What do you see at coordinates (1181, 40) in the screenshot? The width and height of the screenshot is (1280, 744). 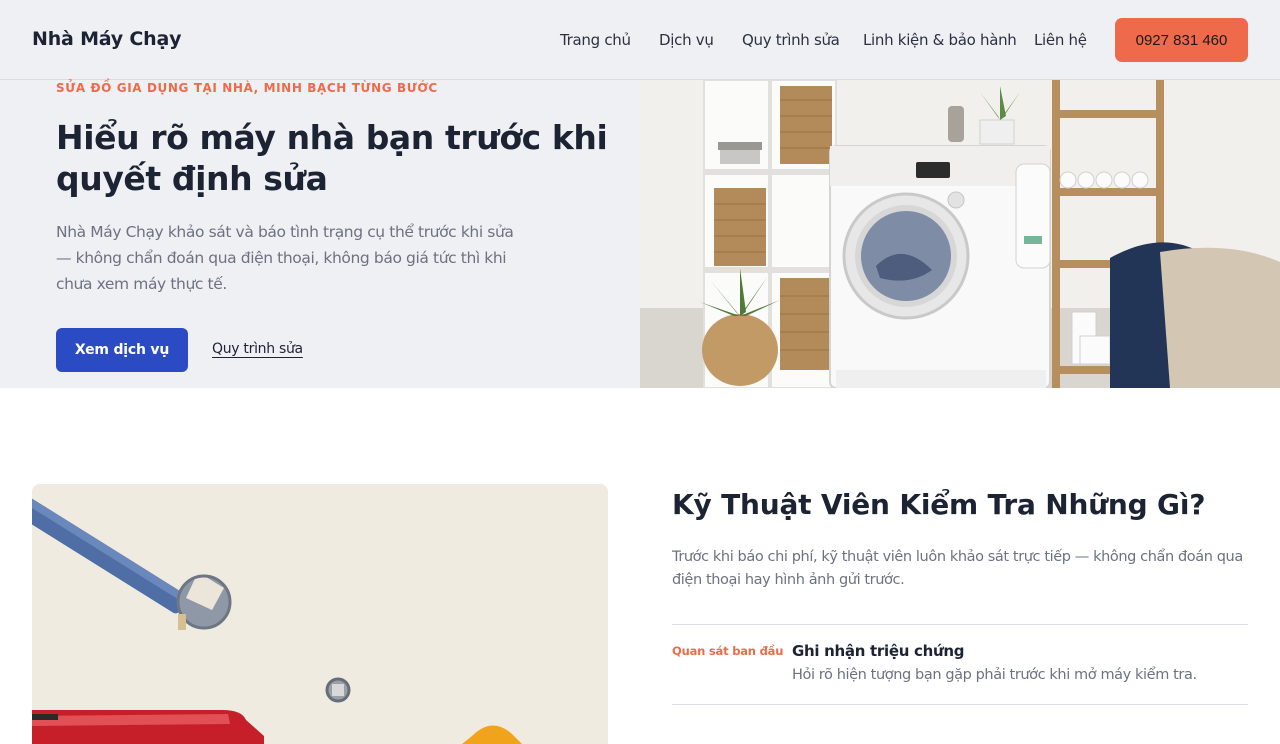 I see `phone-call-button: 0927 831 460` at bounding box center [1181, 40].